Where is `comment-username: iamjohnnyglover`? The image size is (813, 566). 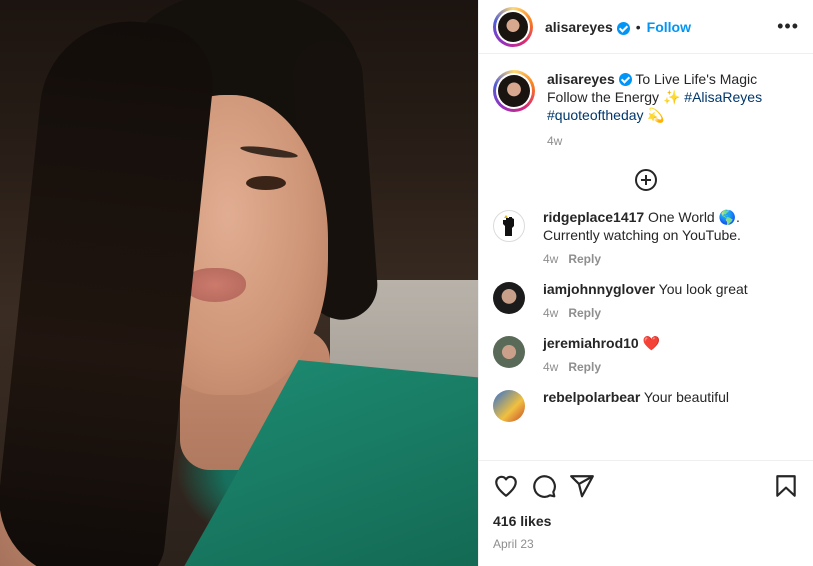
comment-username: iamjohnnyglover is located at coordinates (599, 289).